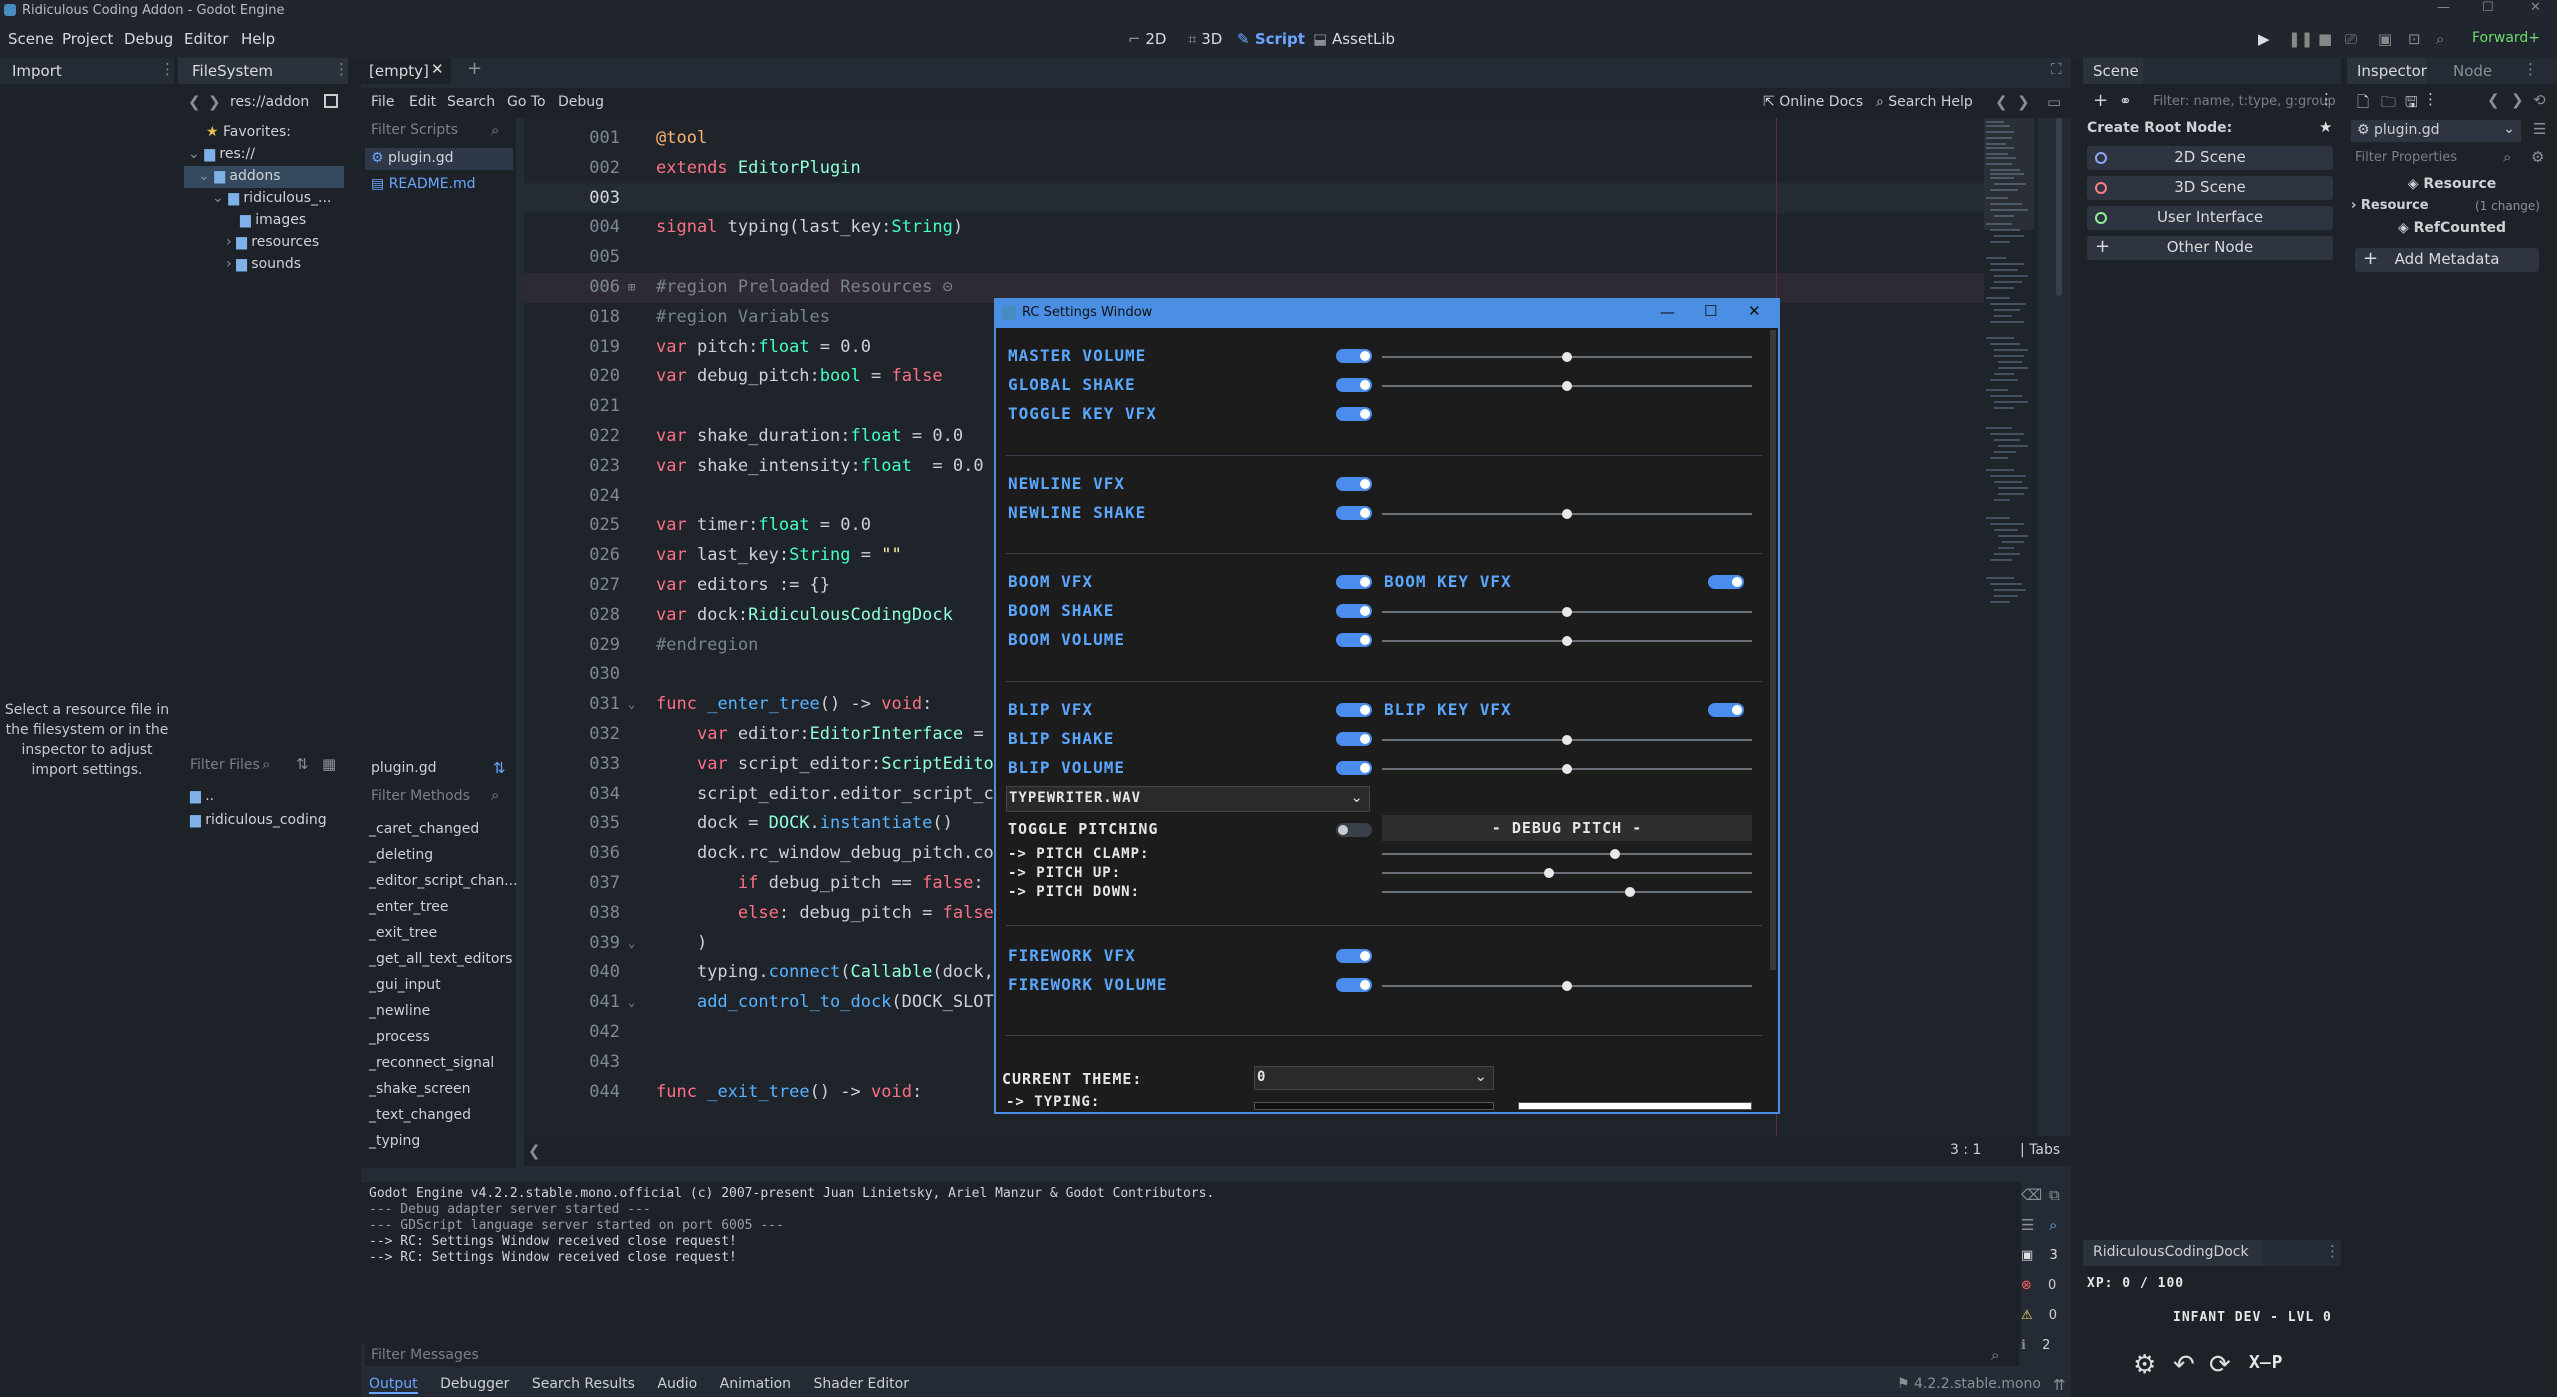 The image size is (2557, 1397). Describe the element at coordinates (443, 959) in the screenshot. I see `method-item: _get_all_text_editors` at that location.